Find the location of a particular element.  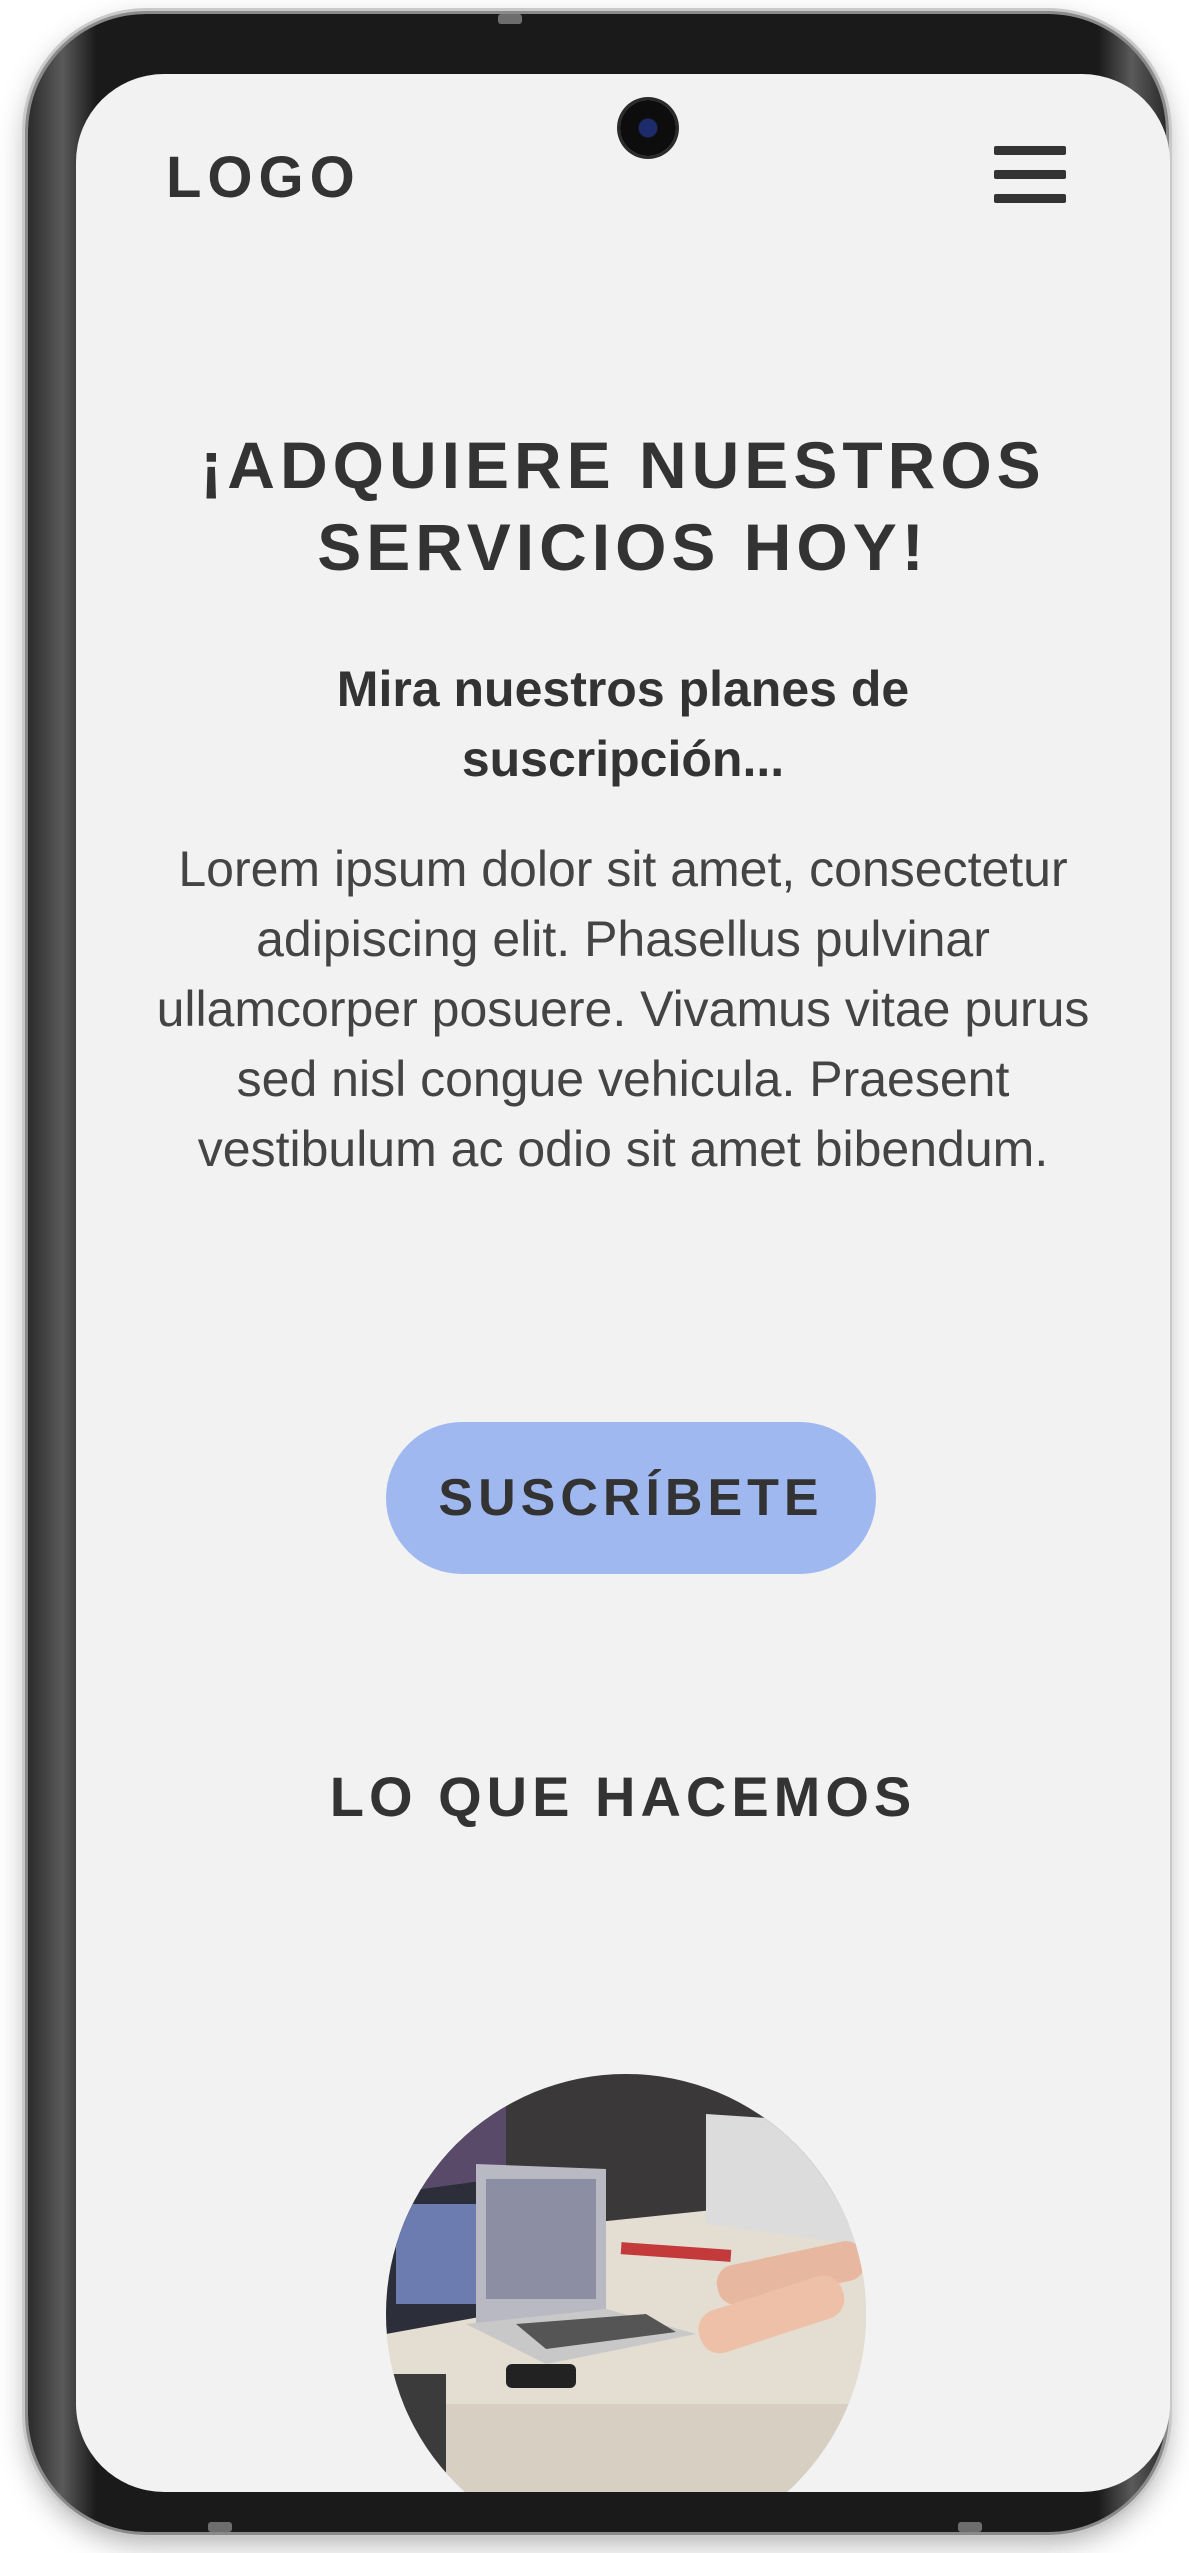

phone-bottom-button-left is located at coordinates (220, 2527).